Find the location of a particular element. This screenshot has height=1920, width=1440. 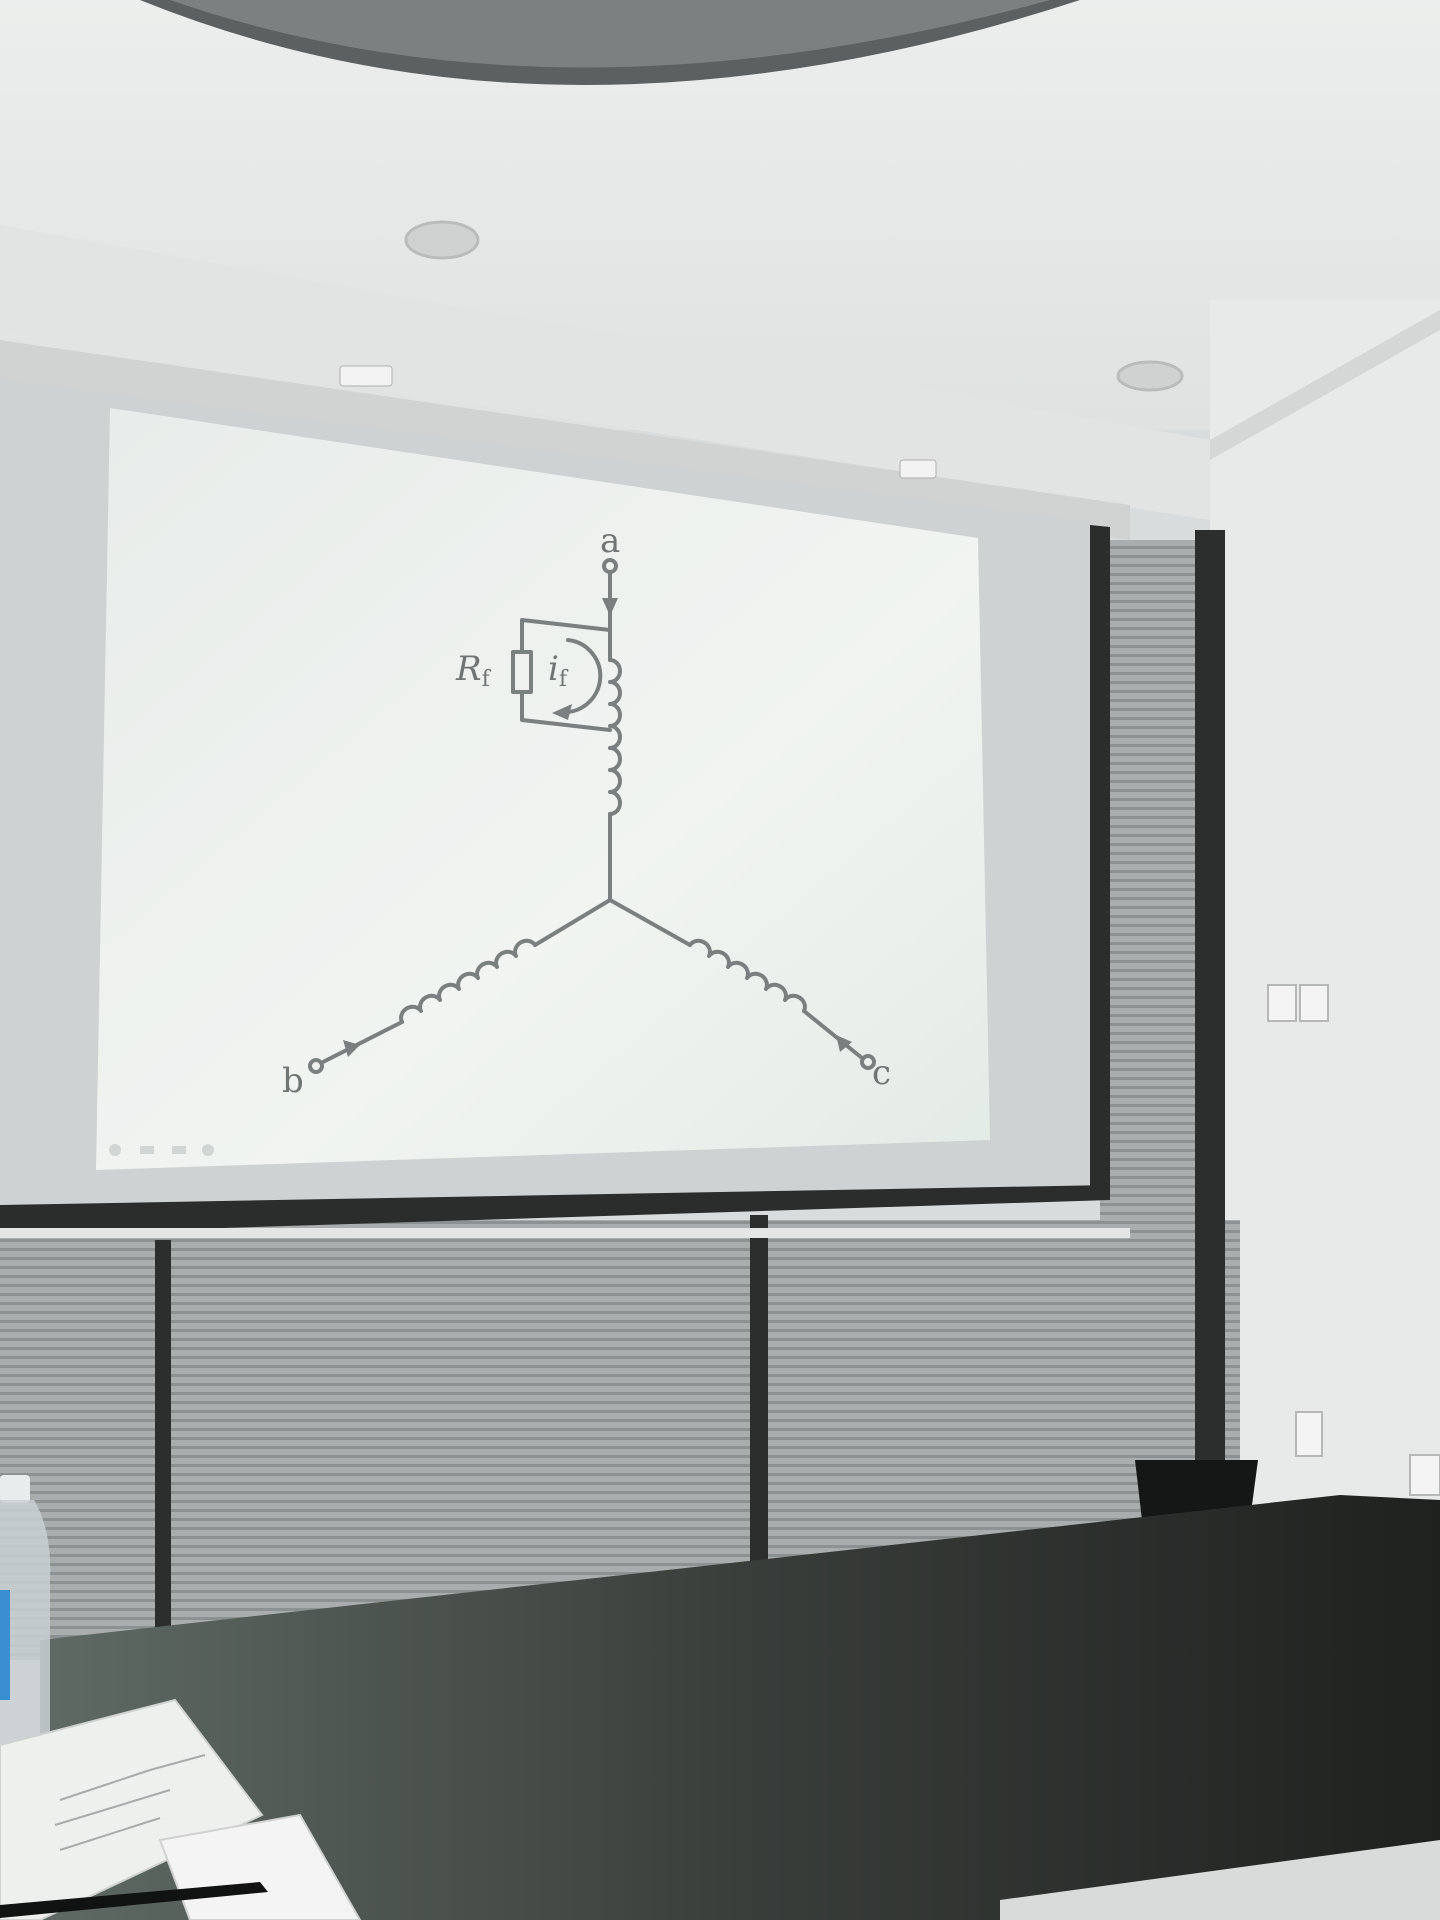

terminal-b is located at coordinates (316, 1066).